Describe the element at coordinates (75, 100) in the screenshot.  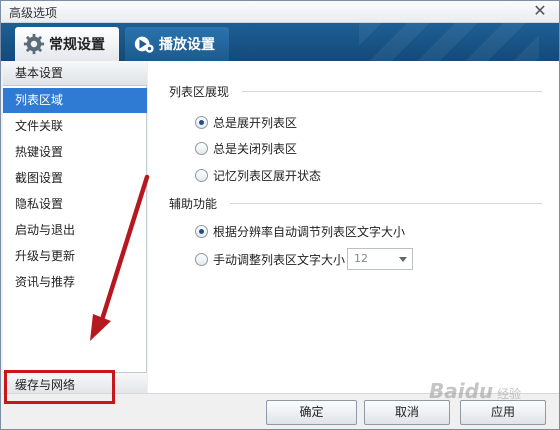
I see `sidebar-item-list-area: 列表区域` at that location.